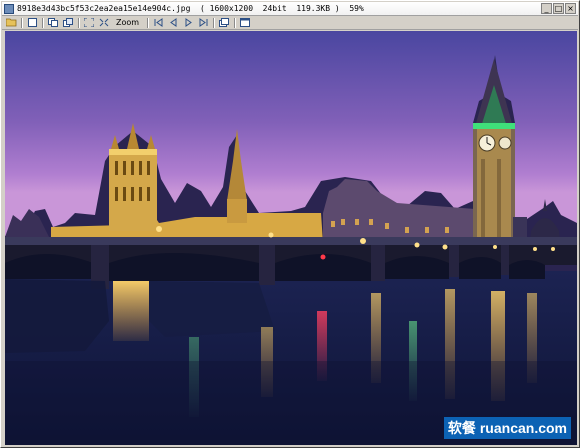 Image resolution: width=580 pixels, height=448 pixels. Describe the element at coordinates (53, 22) in the screenshot. I see `copy-icon` at that location.